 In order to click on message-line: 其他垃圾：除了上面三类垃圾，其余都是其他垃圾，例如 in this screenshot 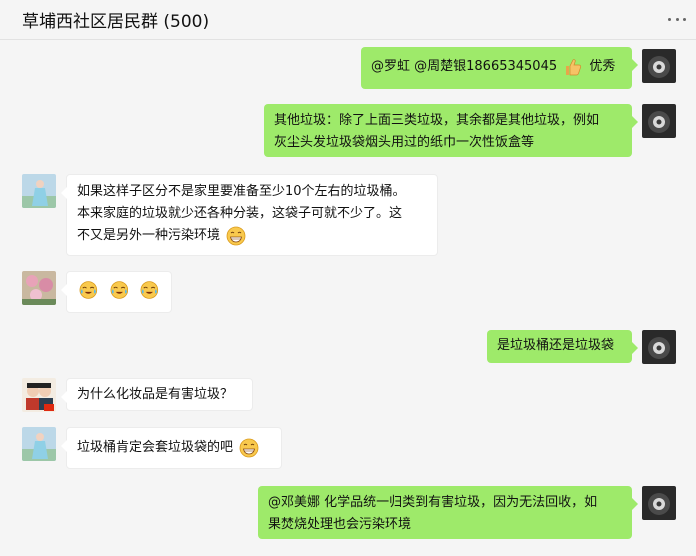, I will do `click(437, 120)`.